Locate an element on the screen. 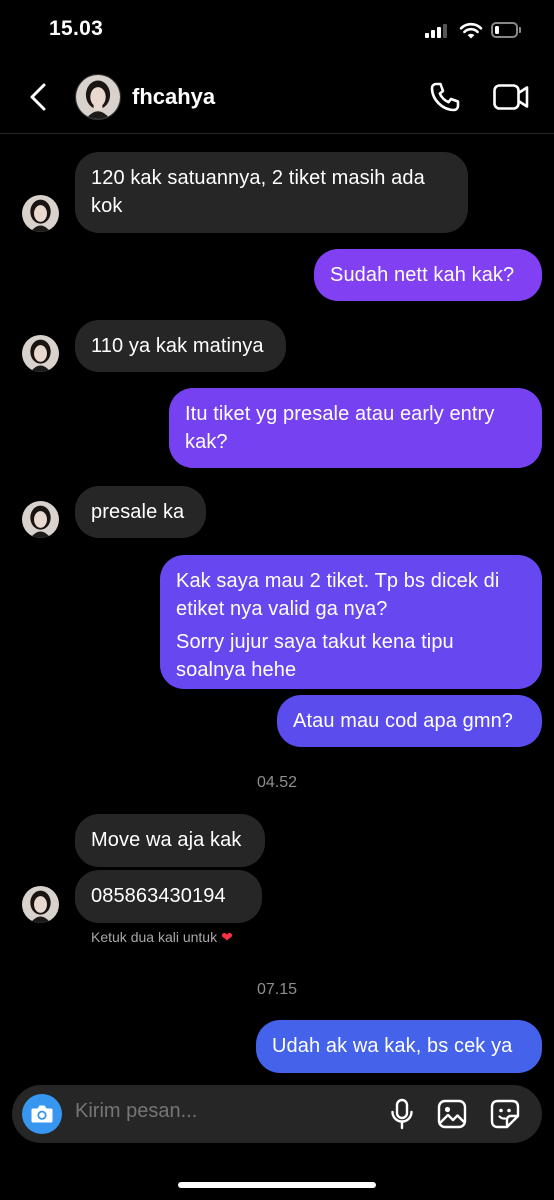 The image size is (554, 1200). message-text: Move wa aja kak is located at coordinates (166, 840).